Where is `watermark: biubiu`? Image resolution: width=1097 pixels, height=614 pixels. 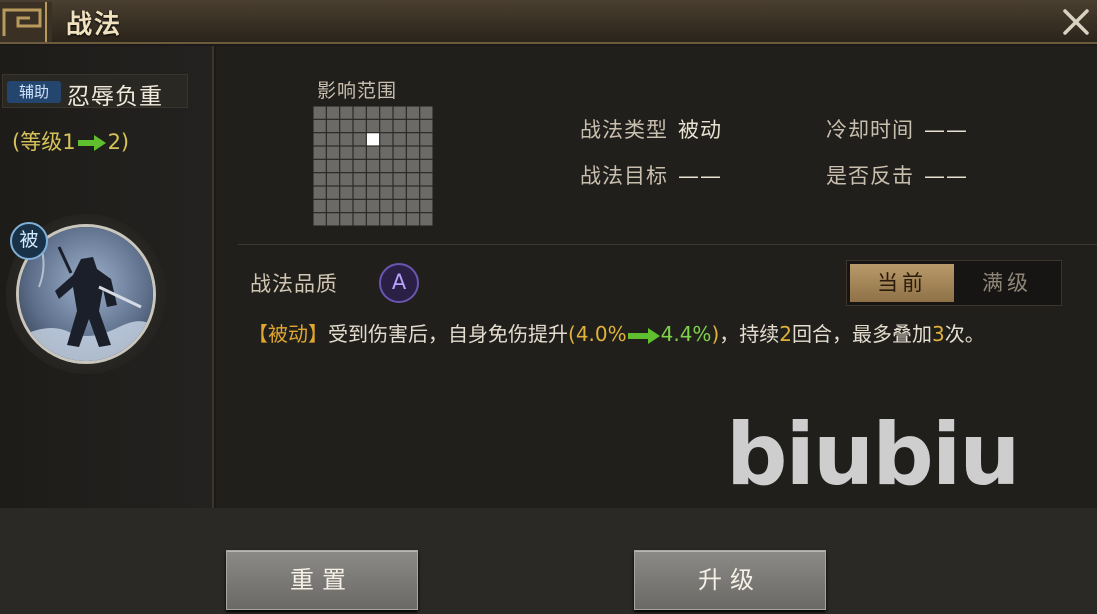
watermark: biubiu is located at coordinates (873, 455).